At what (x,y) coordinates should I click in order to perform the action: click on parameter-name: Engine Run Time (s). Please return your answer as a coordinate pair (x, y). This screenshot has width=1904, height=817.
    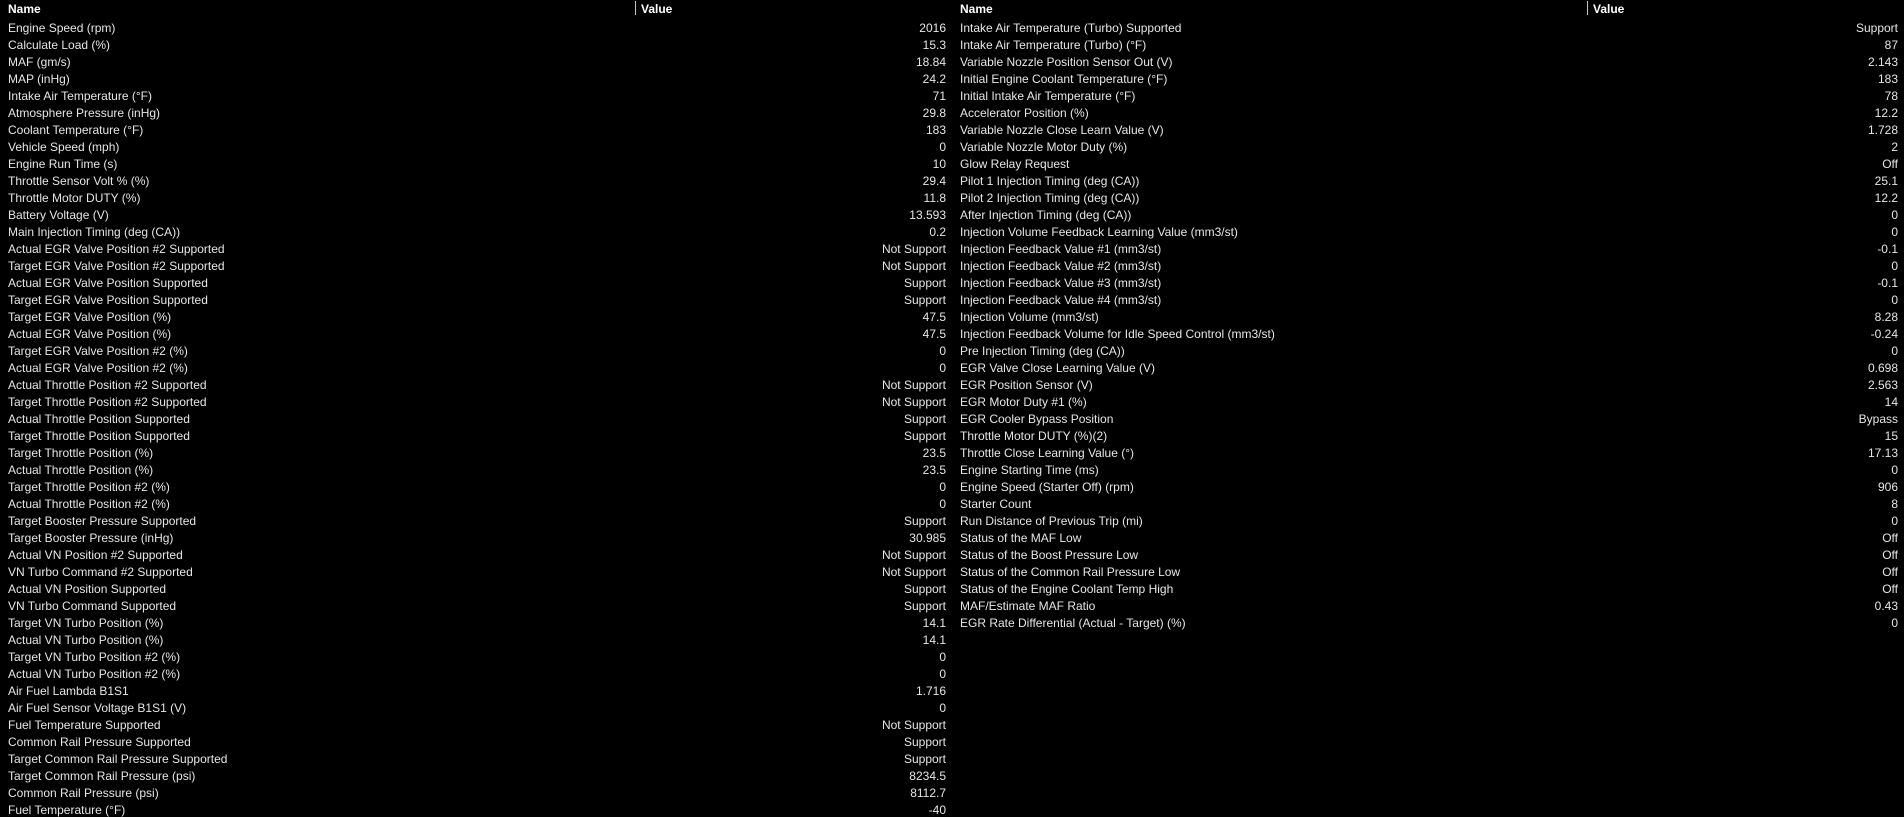
    Looking at the image, I should click on (63, 164).